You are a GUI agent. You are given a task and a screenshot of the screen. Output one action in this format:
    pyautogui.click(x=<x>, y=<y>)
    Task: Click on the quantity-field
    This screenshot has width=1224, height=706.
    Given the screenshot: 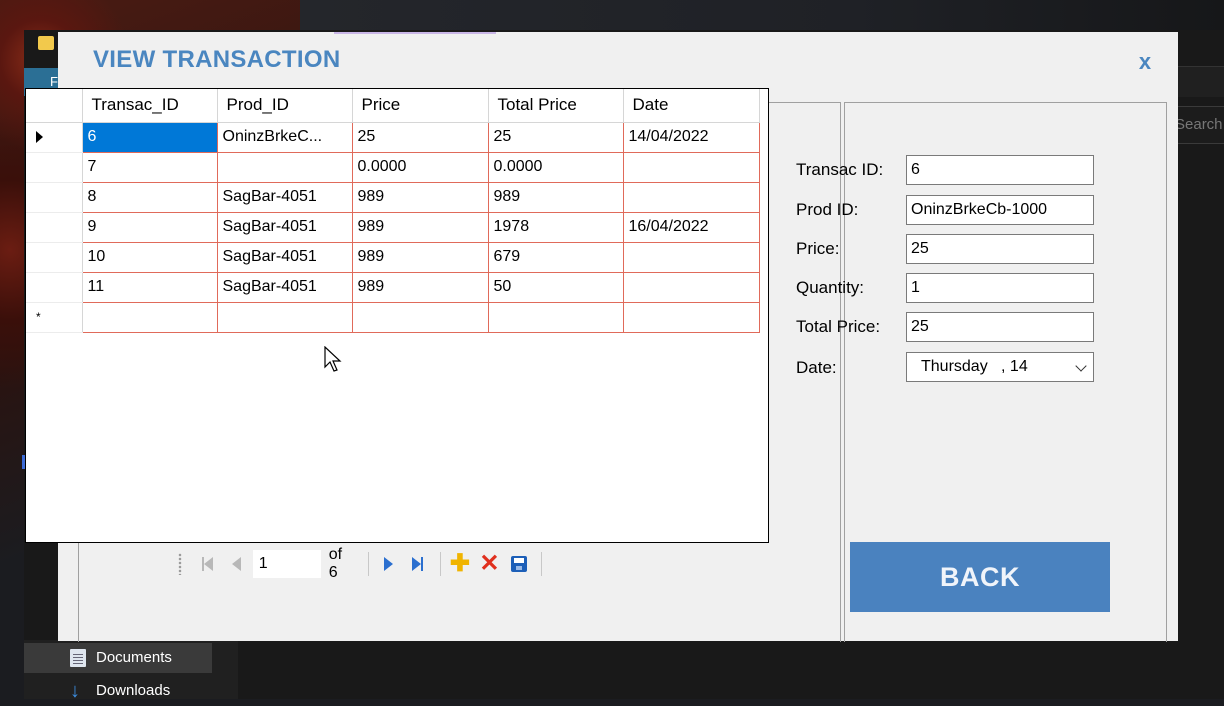 What is the action you would take?
    pyautogui.click(x=1000, y=288)
    